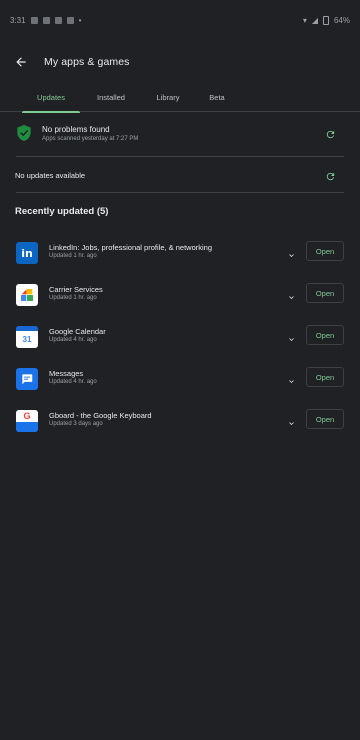 The width and height of the screenshot is (360, 740). I want to click on tab-installed: Installed, so click(111, 97).